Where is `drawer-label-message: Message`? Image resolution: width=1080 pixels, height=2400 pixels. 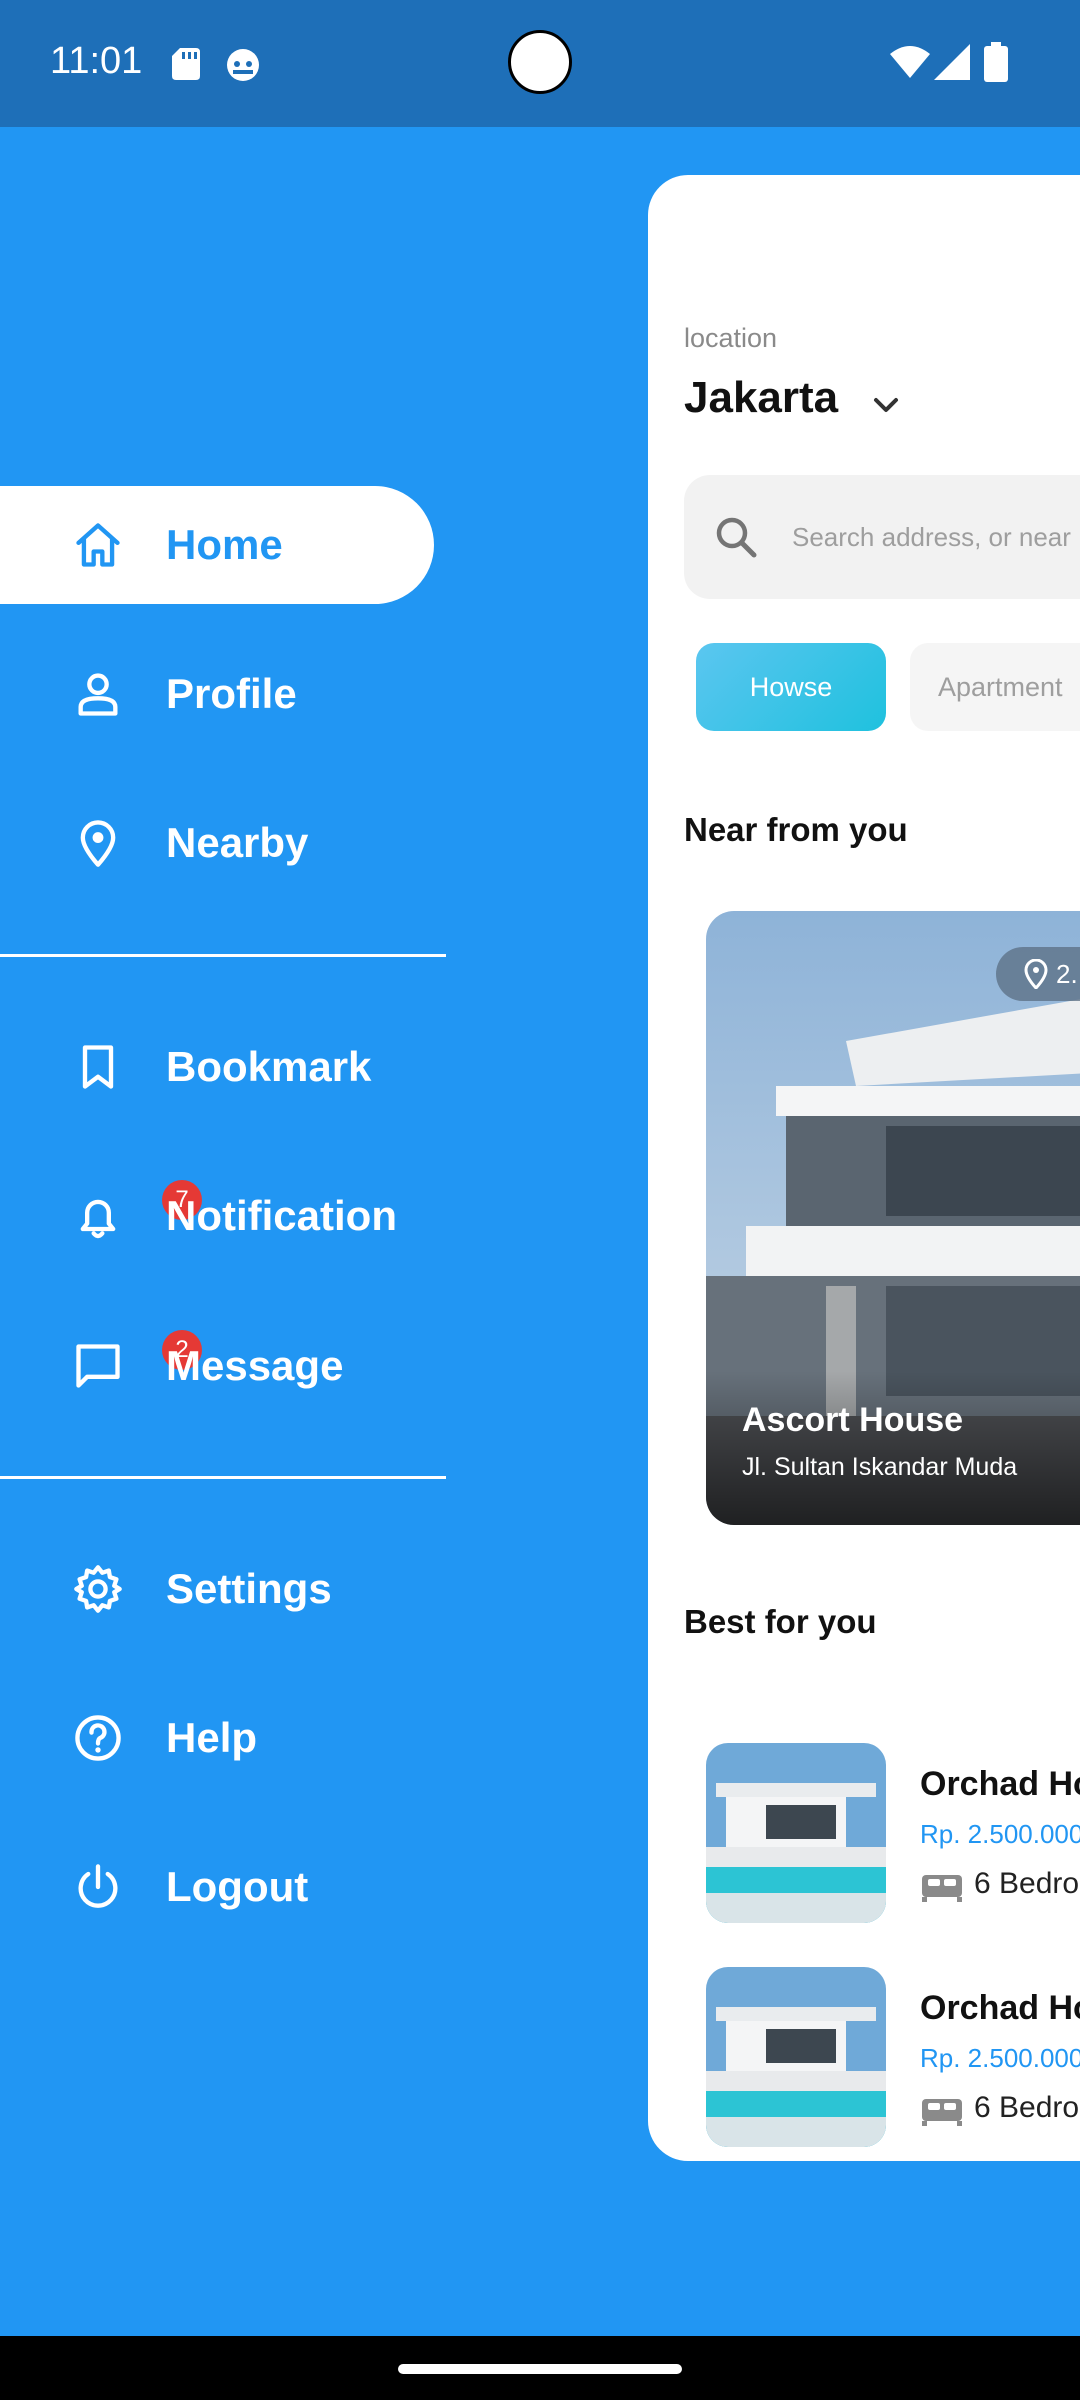
drawer-label-message: Message is located at coordinates (255, 1365).